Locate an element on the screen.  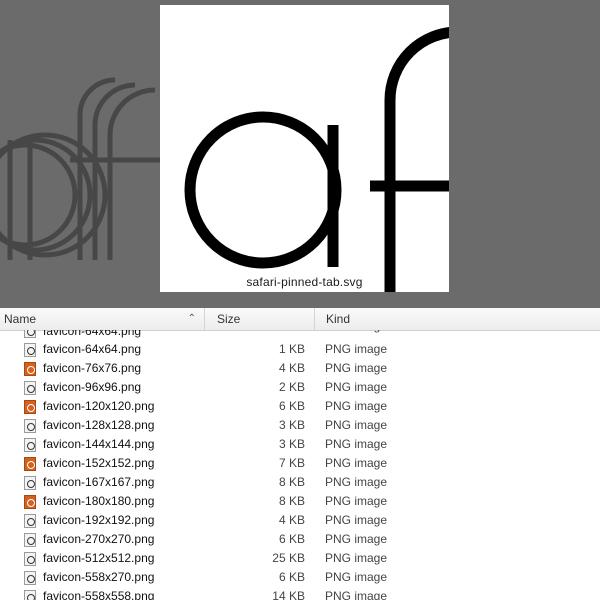
file-name: favicon-512x512.png is located at coordinates (99, 558).